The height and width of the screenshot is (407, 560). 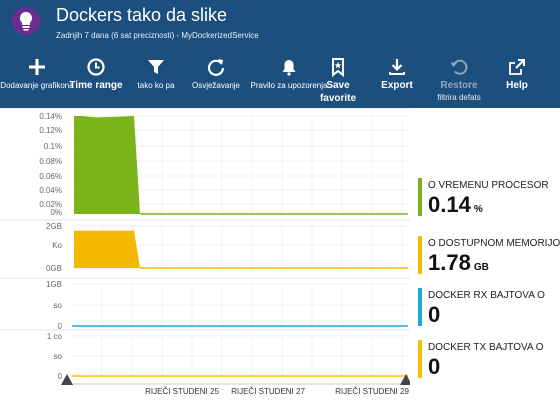 What do you see at coordinates (486, 295) in the screenshot?
I see `legend-name-rx: DOCKER RX BAJTOVA O` at bounding box center [486, 295].